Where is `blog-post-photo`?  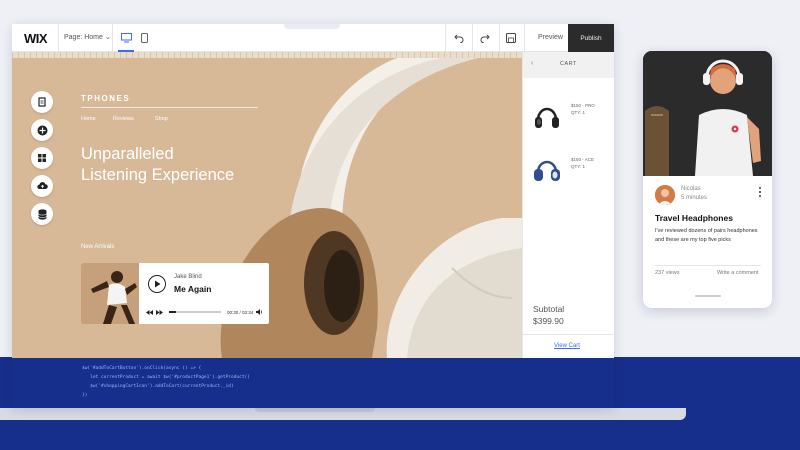
blog-post-photo is located at coordinates (707, 113).